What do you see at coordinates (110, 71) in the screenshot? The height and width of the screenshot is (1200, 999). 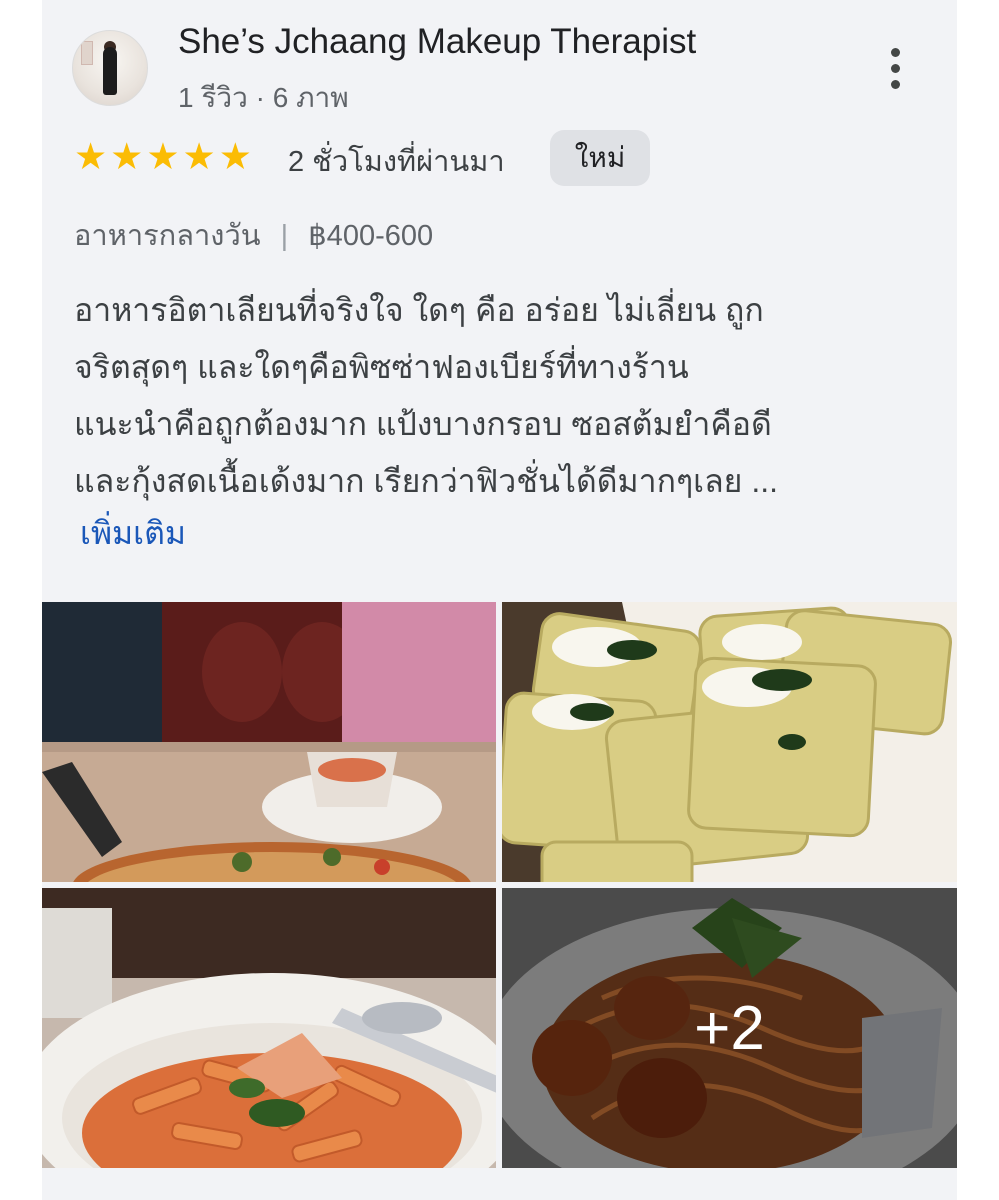 I see `avatar-figure-body` at bounding box center [110, 71].